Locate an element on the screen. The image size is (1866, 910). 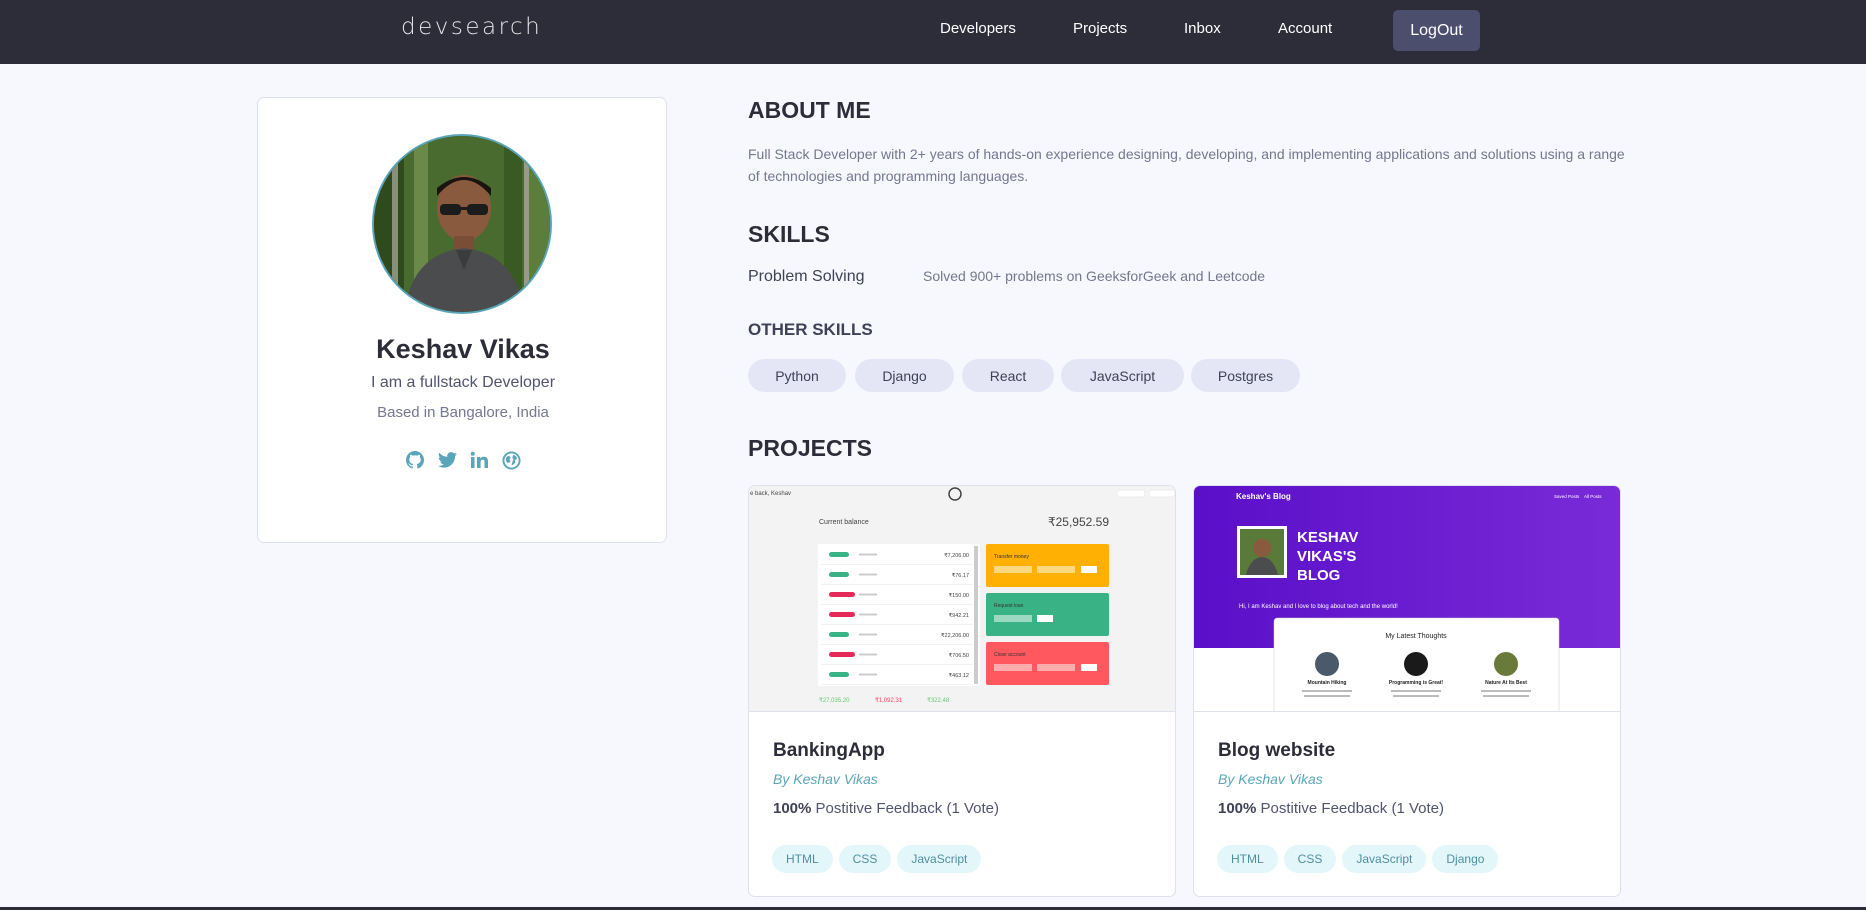
thumb-movement-value: ₹7,206.00 is located at coordinates (956, 555).